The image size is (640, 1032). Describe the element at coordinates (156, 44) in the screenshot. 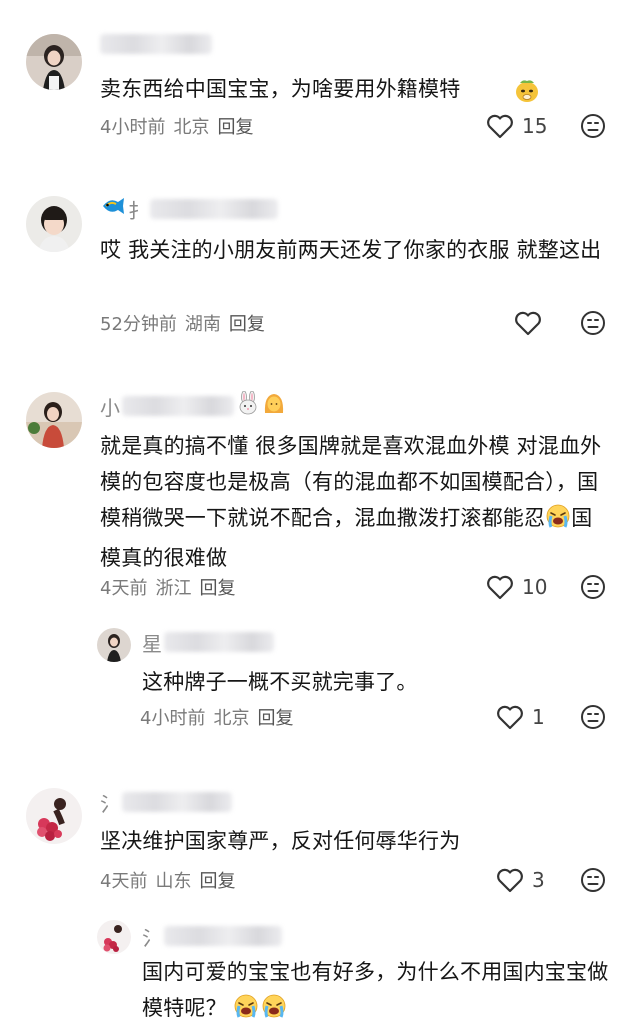

I see `username` at that location.